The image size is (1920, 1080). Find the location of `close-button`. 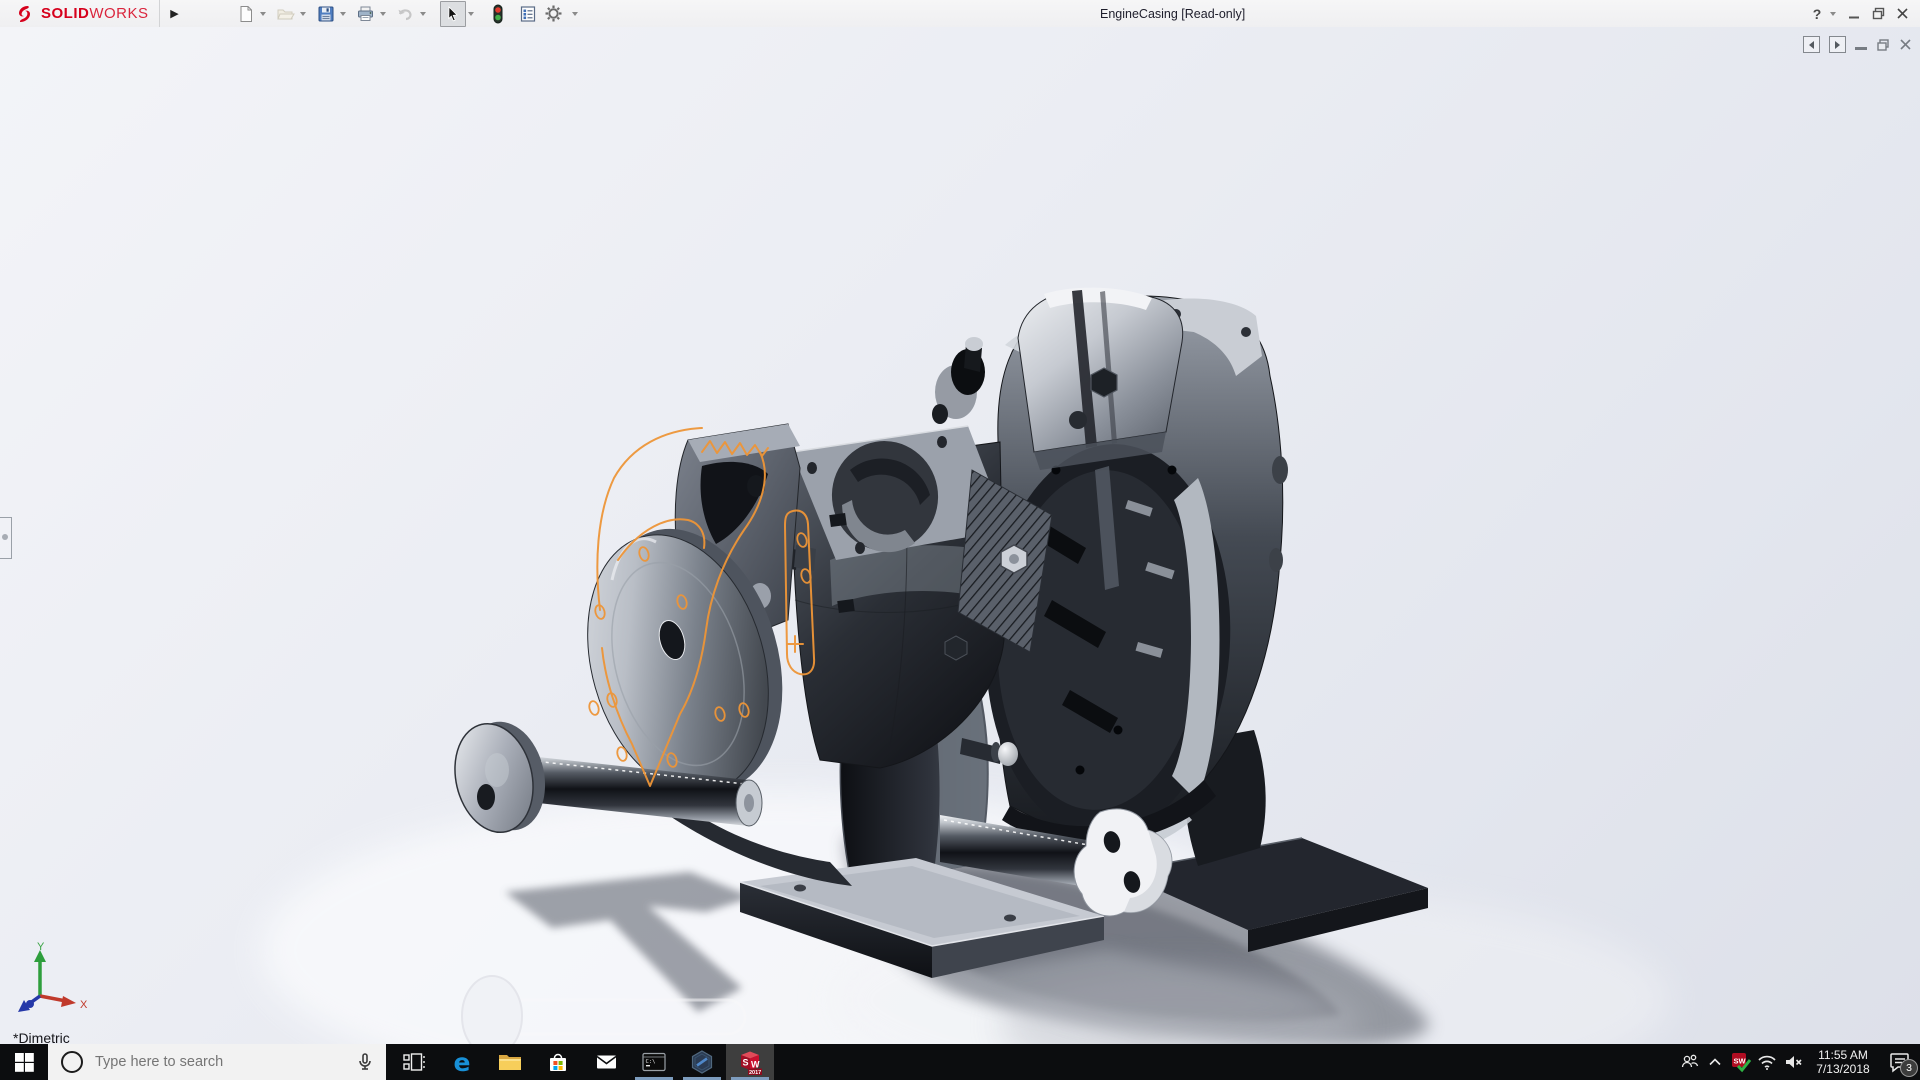

close-button is located at coordinates (1902, 14).